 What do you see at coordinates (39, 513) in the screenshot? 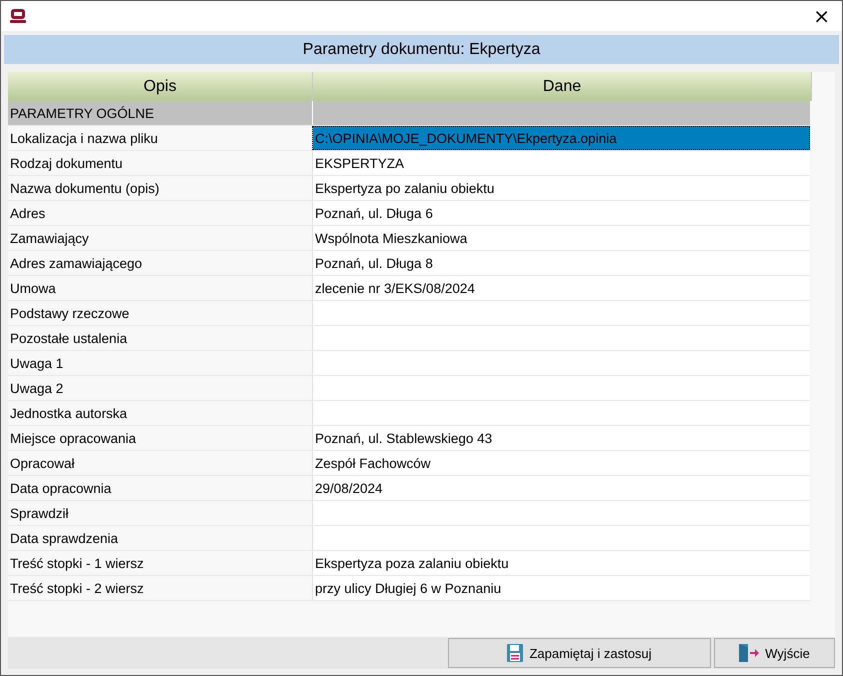
I see `table-cell-text: Sprawdził` at bounding box center [39, 513].